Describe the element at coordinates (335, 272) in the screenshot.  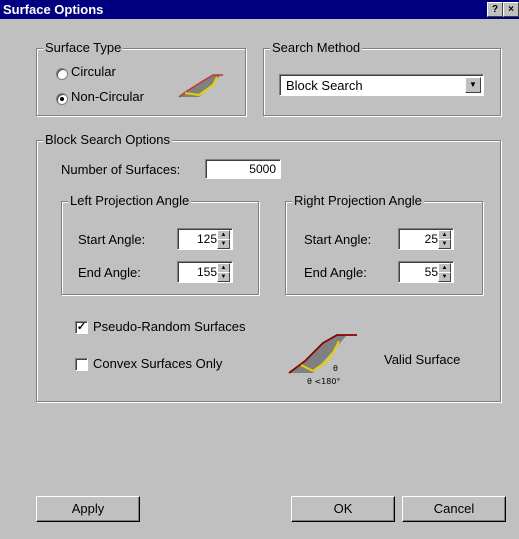
I see `right-end-angle-label: End Angle:` at that location.